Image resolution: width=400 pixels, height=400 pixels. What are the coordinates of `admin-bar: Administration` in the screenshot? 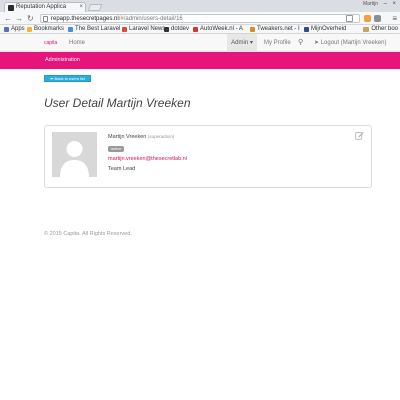 It's located at (200, 60).